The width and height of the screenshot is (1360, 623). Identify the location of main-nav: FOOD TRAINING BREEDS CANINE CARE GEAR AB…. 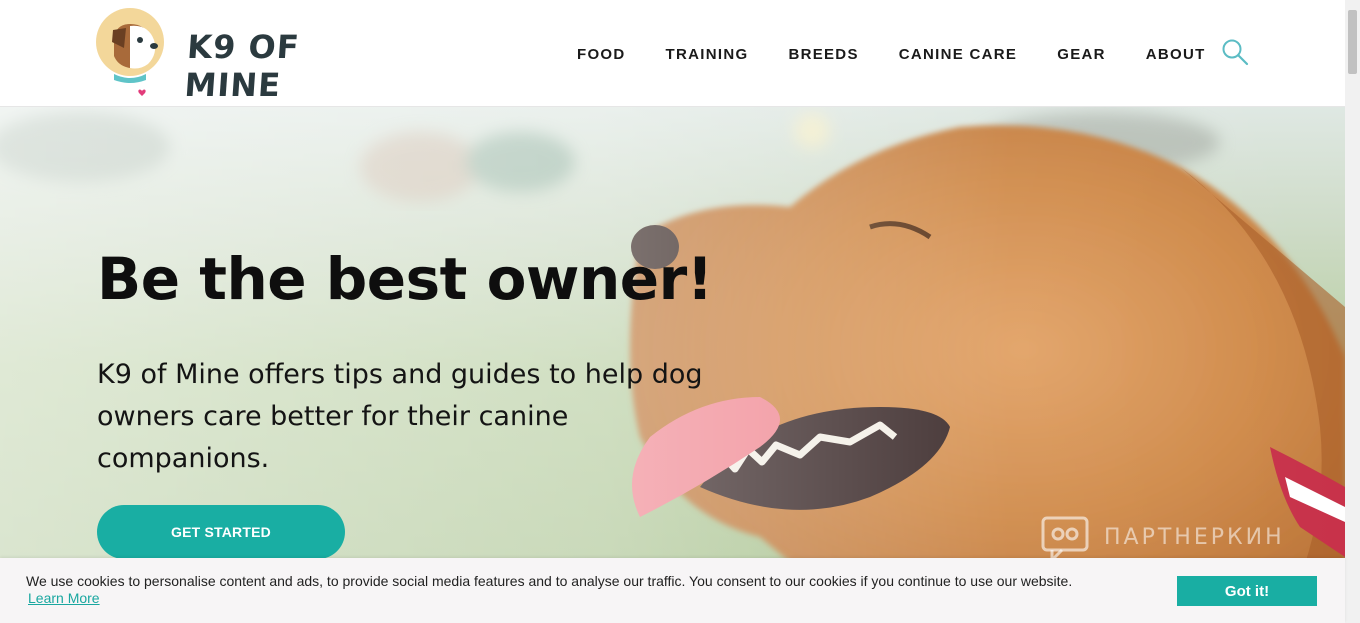
(891, 54).